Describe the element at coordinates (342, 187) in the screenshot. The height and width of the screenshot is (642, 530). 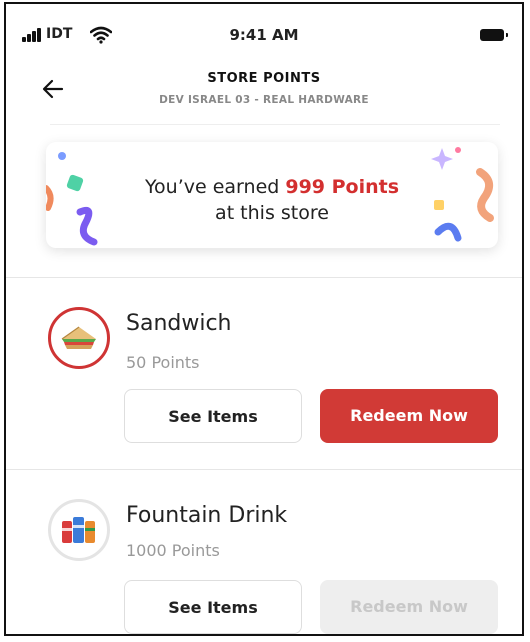
I see `points-value: 999 Points` at that location.